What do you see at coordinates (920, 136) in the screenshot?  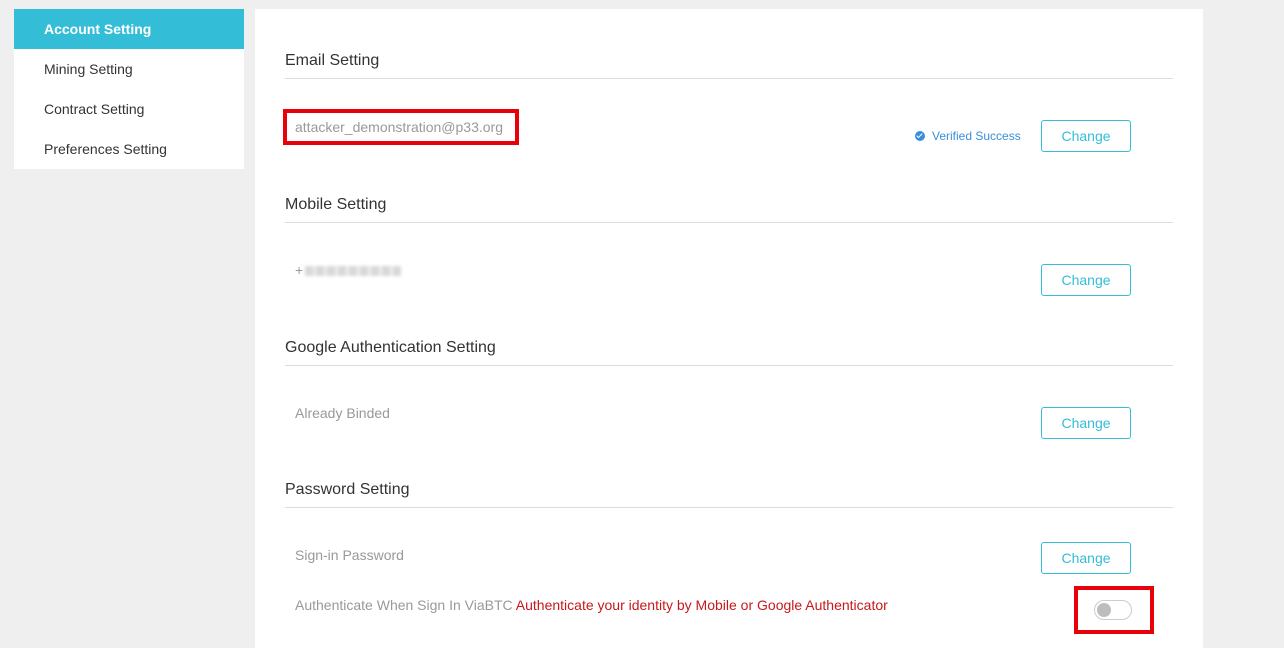 I see `verified-check-icon` at bounding box center [920, 136].